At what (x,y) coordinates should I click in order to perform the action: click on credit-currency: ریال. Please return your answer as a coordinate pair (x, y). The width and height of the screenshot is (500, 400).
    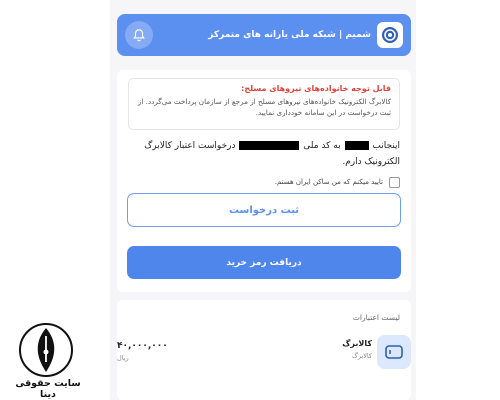
    Looking at the image, I should click on (123, 358).